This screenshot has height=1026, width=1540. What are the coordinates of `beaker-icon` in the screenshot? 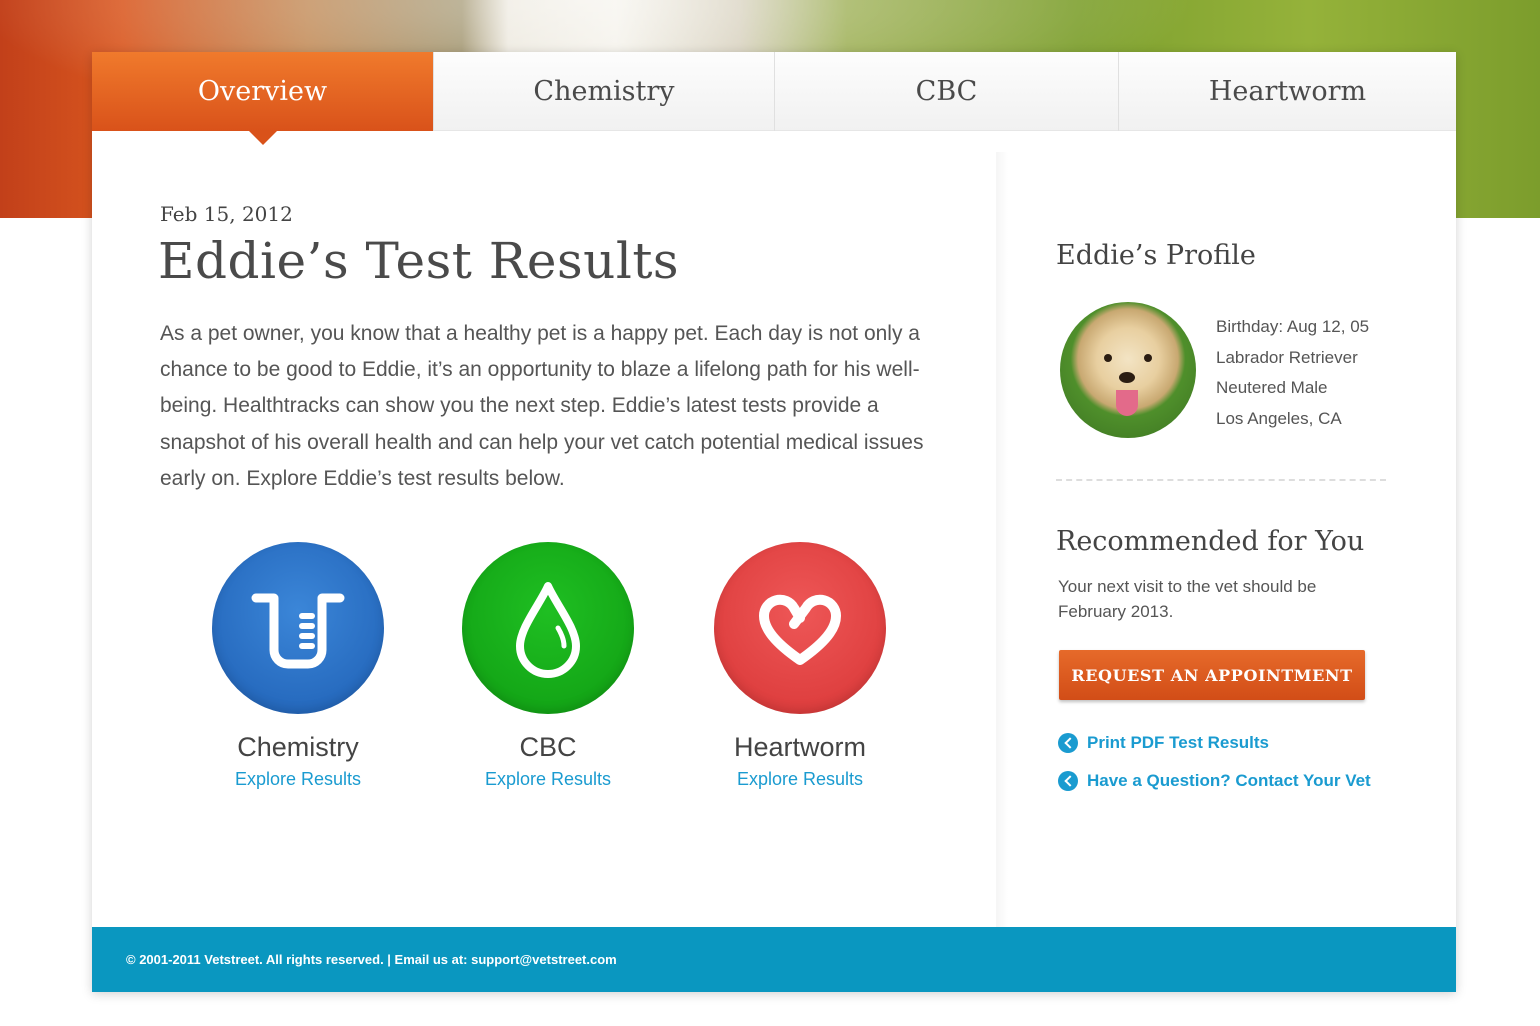 It's located at (298, 631).